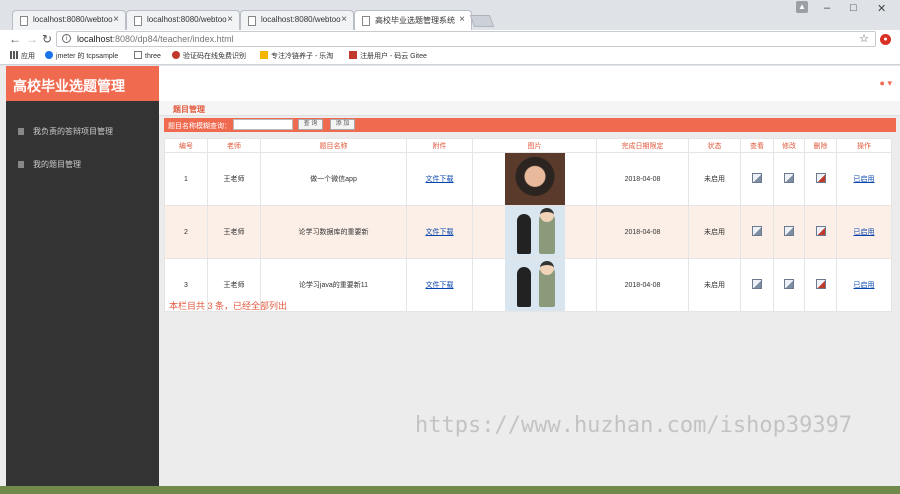 Image resolution: width=900 pixels, height=494 pixels. I want to click on watermark: https://www.huzhan.com/ishop39397, so click(634, 425).